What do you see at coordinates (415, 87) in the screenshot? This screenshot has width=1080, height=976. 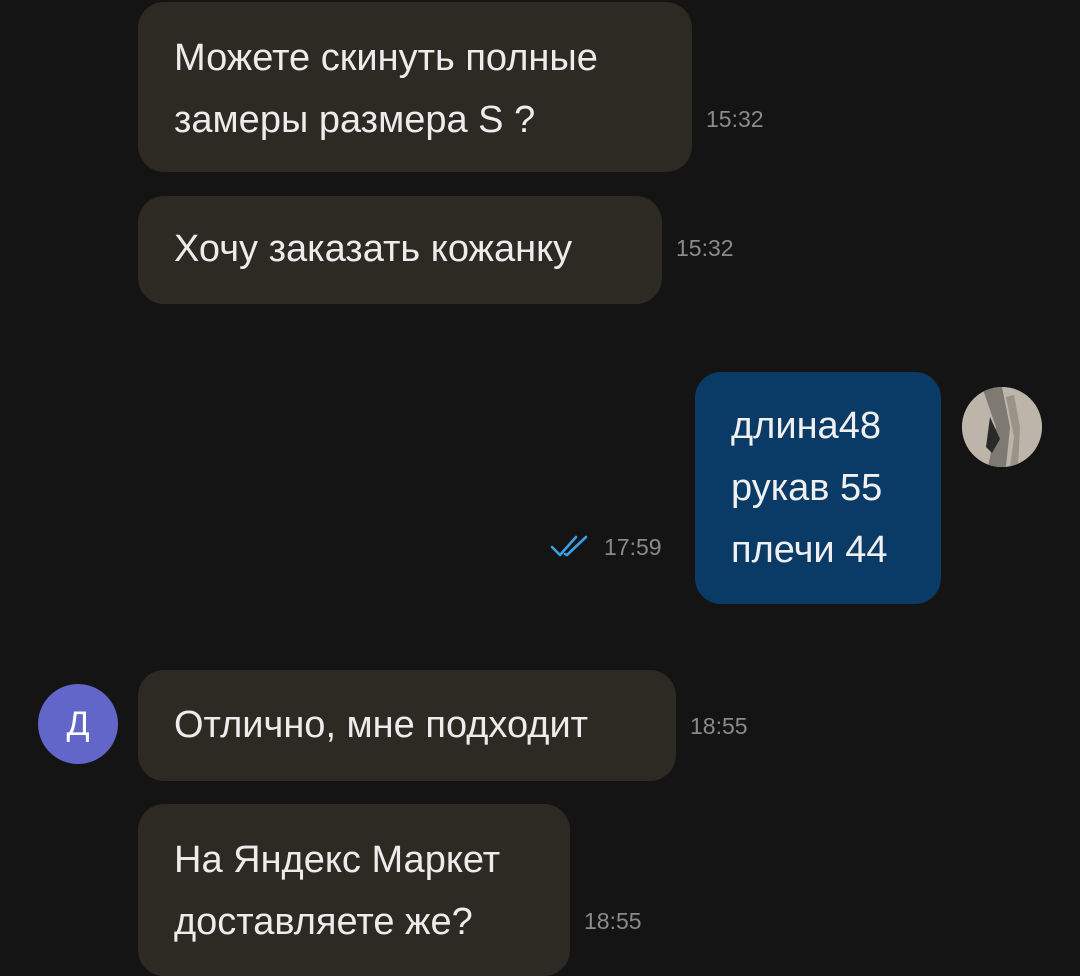 I see `message-bubble-incoming: Можете скинуть полные замеры размера S ?` at bounding box center [415, 87].